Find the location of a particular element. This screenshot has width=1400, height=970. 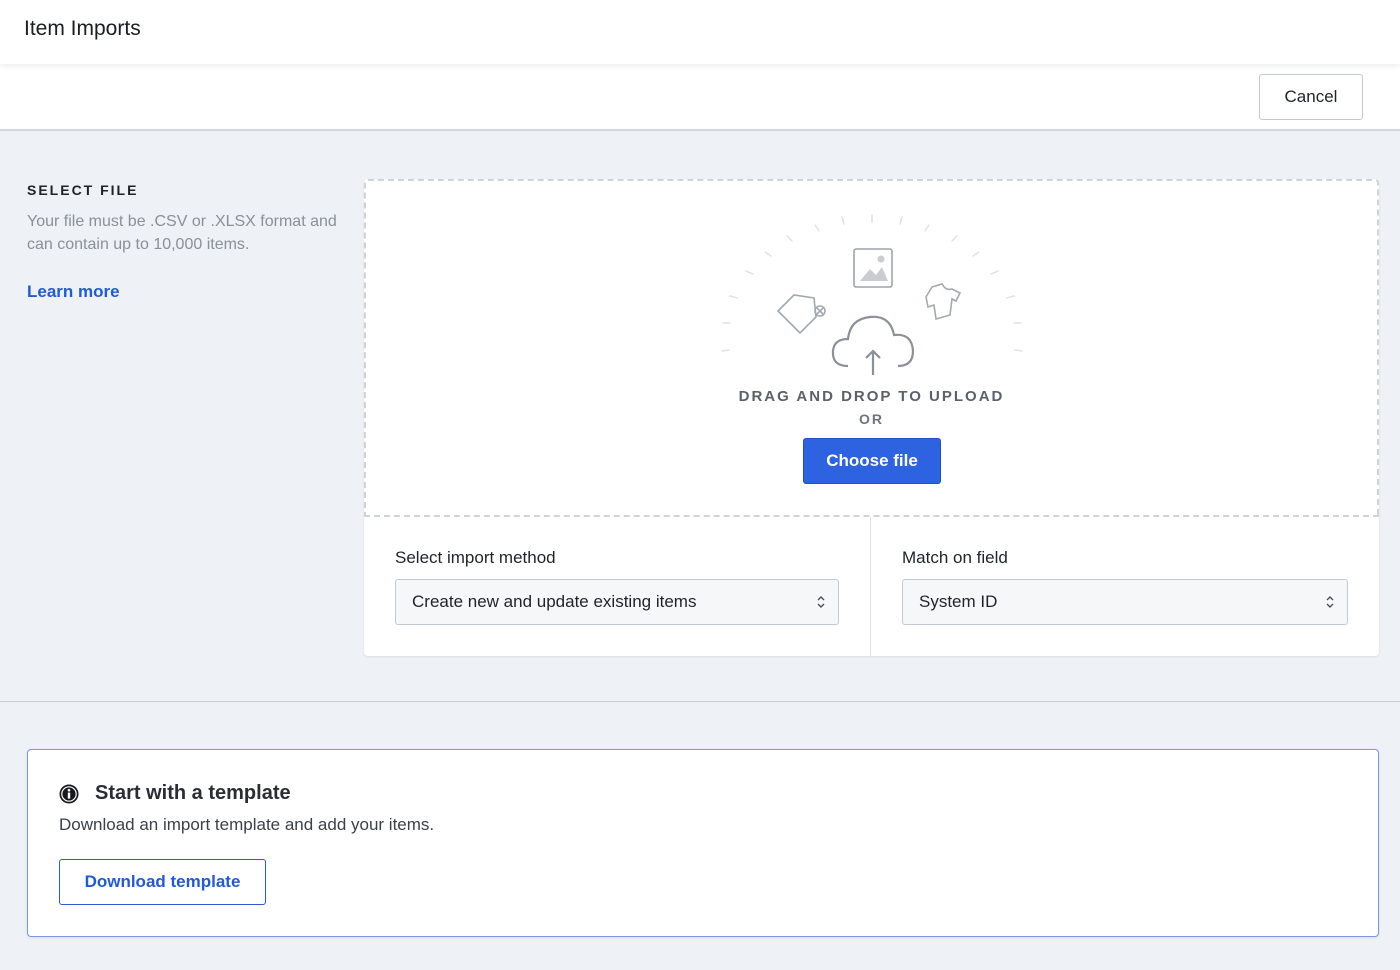

match-field-value: System ID is located at coordinates (958, 601).